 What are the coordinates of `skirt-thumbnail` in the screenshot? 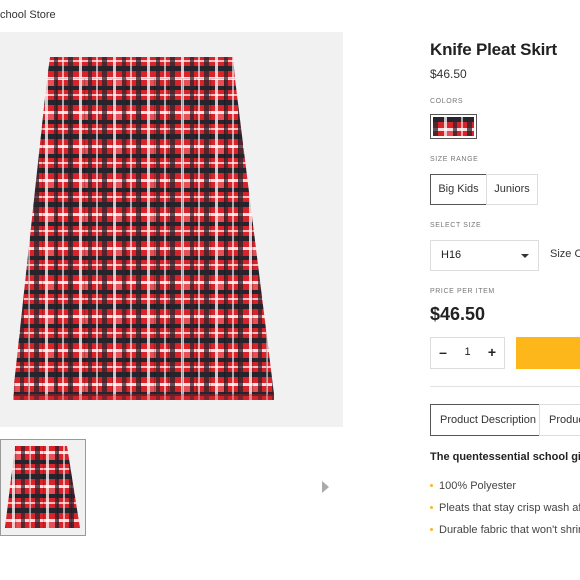 It's located at (43, 487).